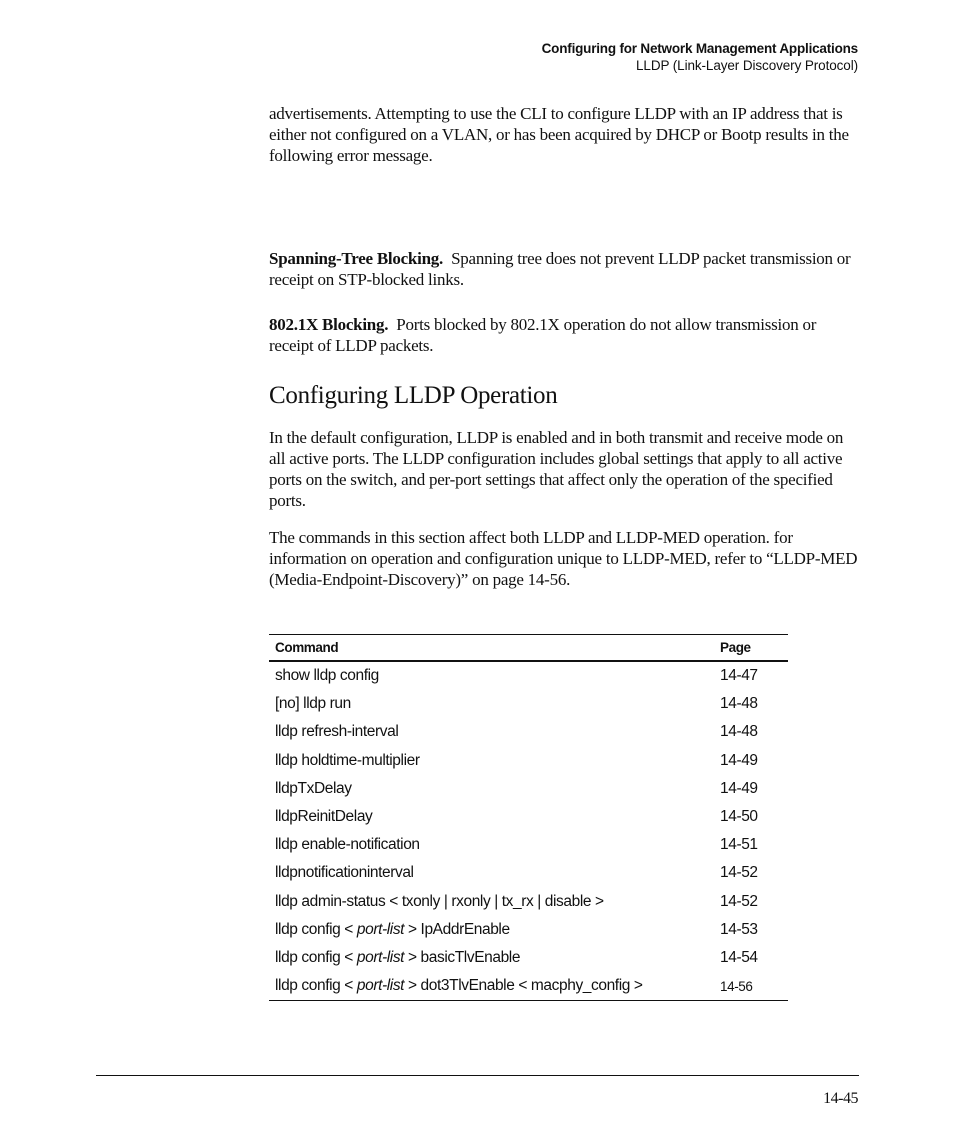  What do you see at coordinates (462, 957) in the screenshot?
I see `command-text-suffix: > basicTlvEnable` at bounding box center [462, 957].